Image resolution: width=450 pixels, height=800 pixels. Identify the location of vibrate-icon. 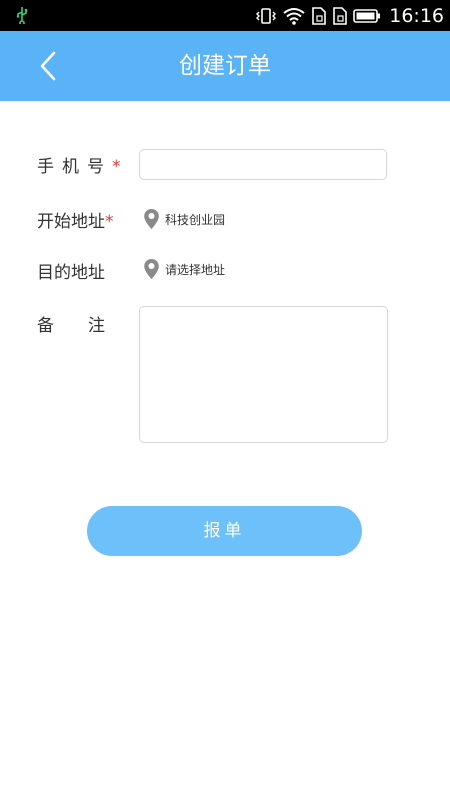
(266, 15).